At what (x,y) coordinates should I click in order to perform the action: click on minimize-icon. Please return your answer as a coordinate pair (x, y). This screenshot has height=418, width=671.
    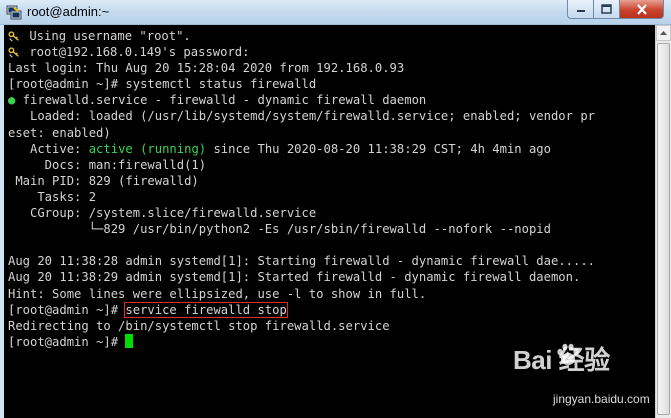
    Looking at the image, I should click on (580, 11).